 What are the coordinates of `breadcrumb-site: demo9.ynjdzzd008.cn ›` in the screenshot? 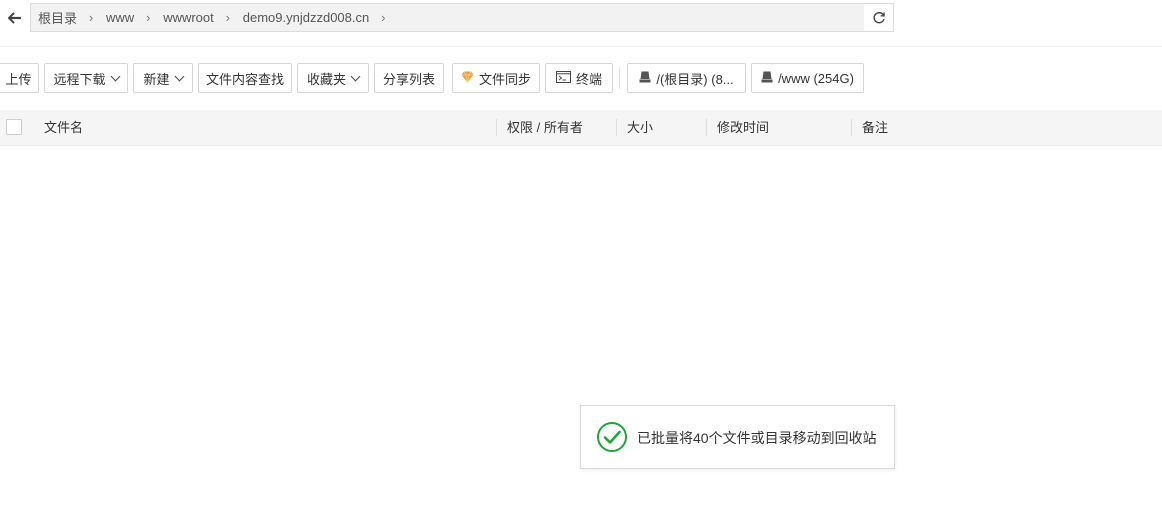 It's located at (313, 17).